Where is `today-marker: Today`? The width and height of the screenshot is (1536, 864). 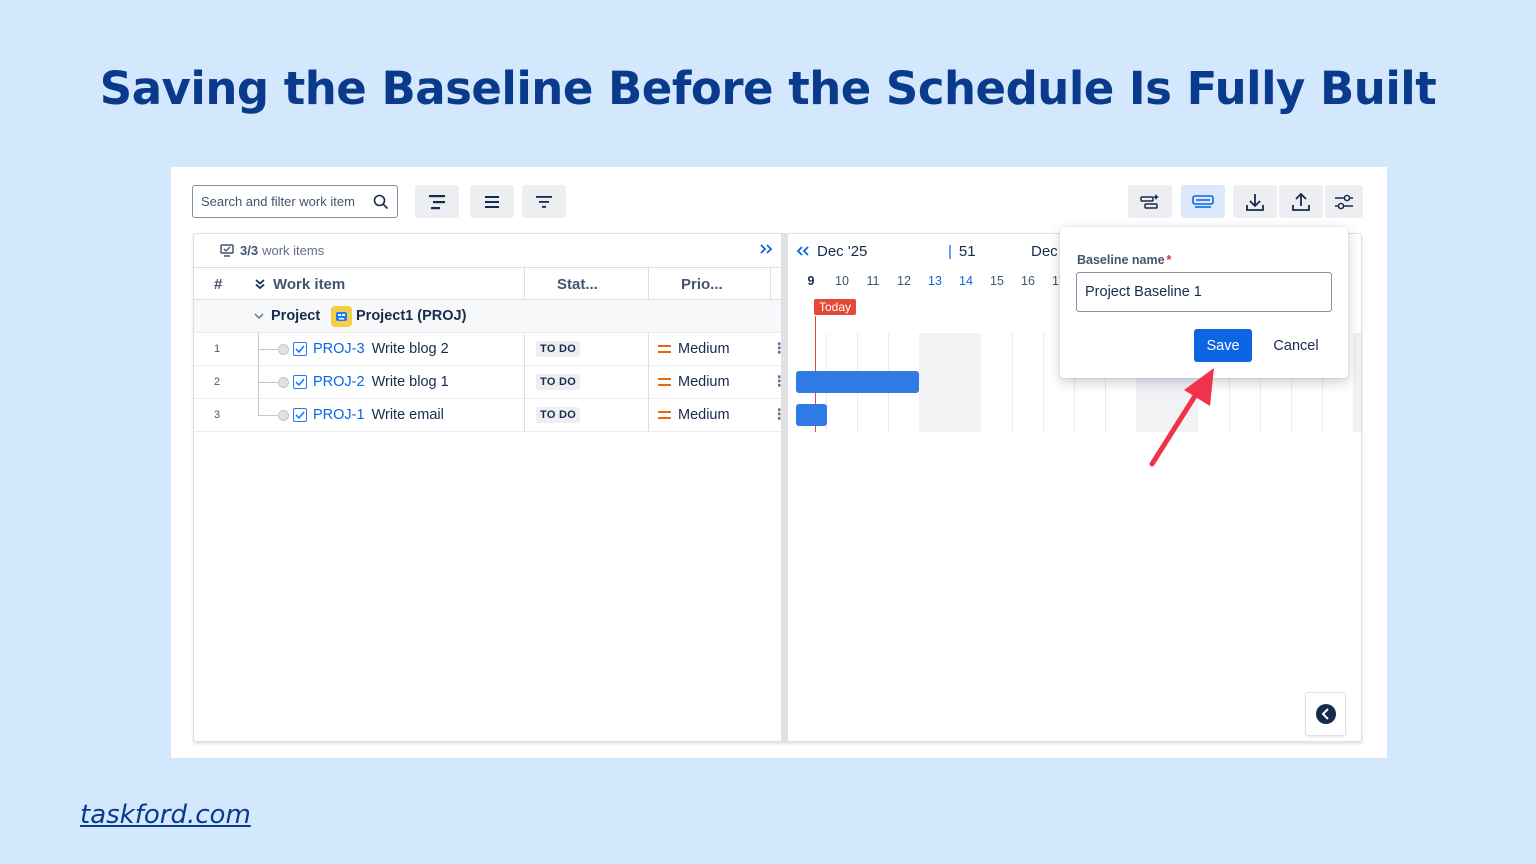 today-marker: Today is located at coordinates (835, 307).